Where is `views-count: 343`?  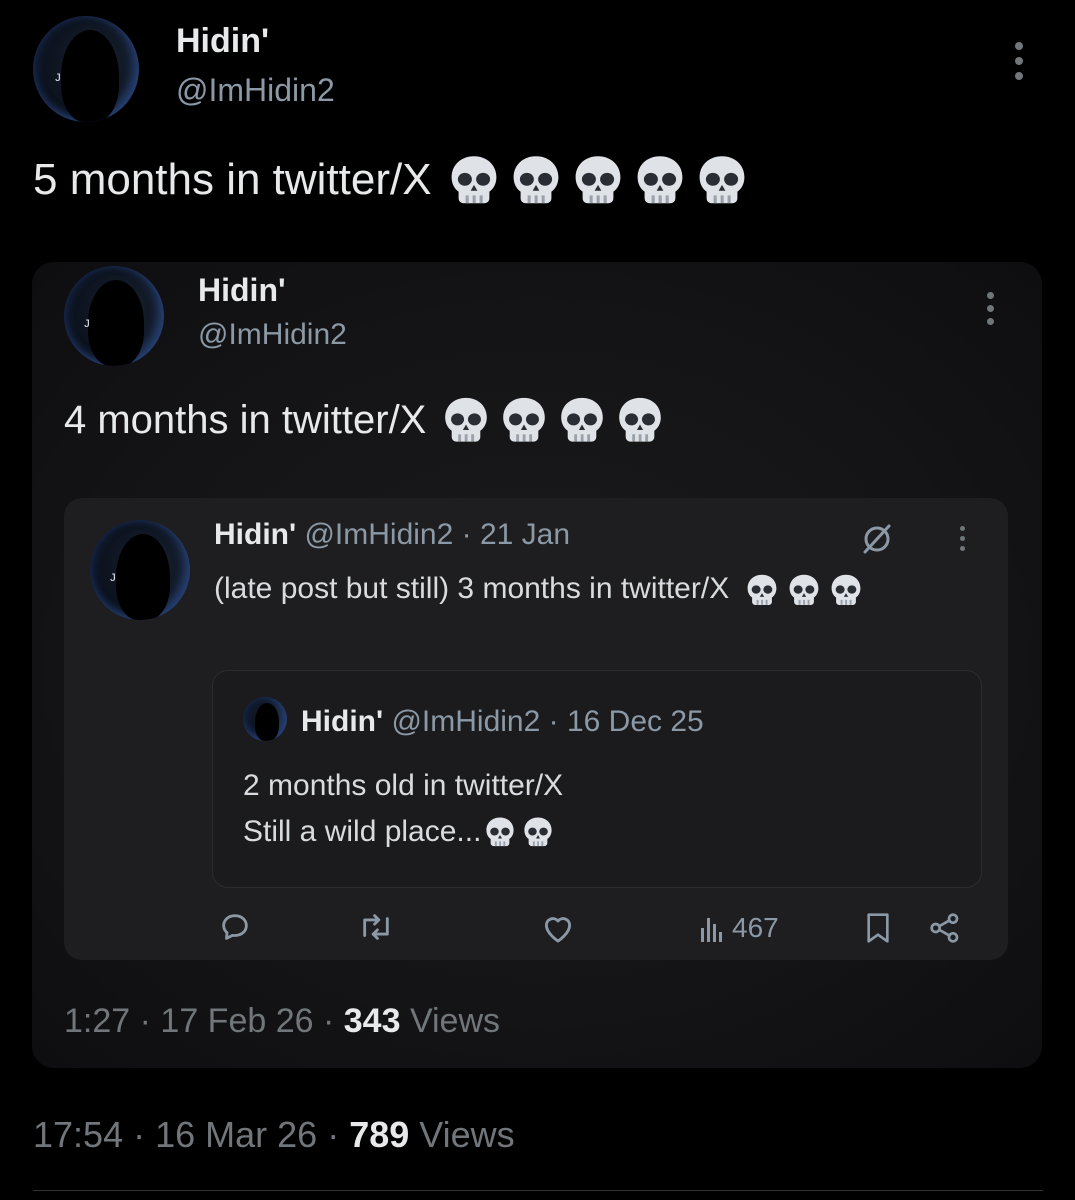 views-count: 343 is located at coordinates (372, 1021).